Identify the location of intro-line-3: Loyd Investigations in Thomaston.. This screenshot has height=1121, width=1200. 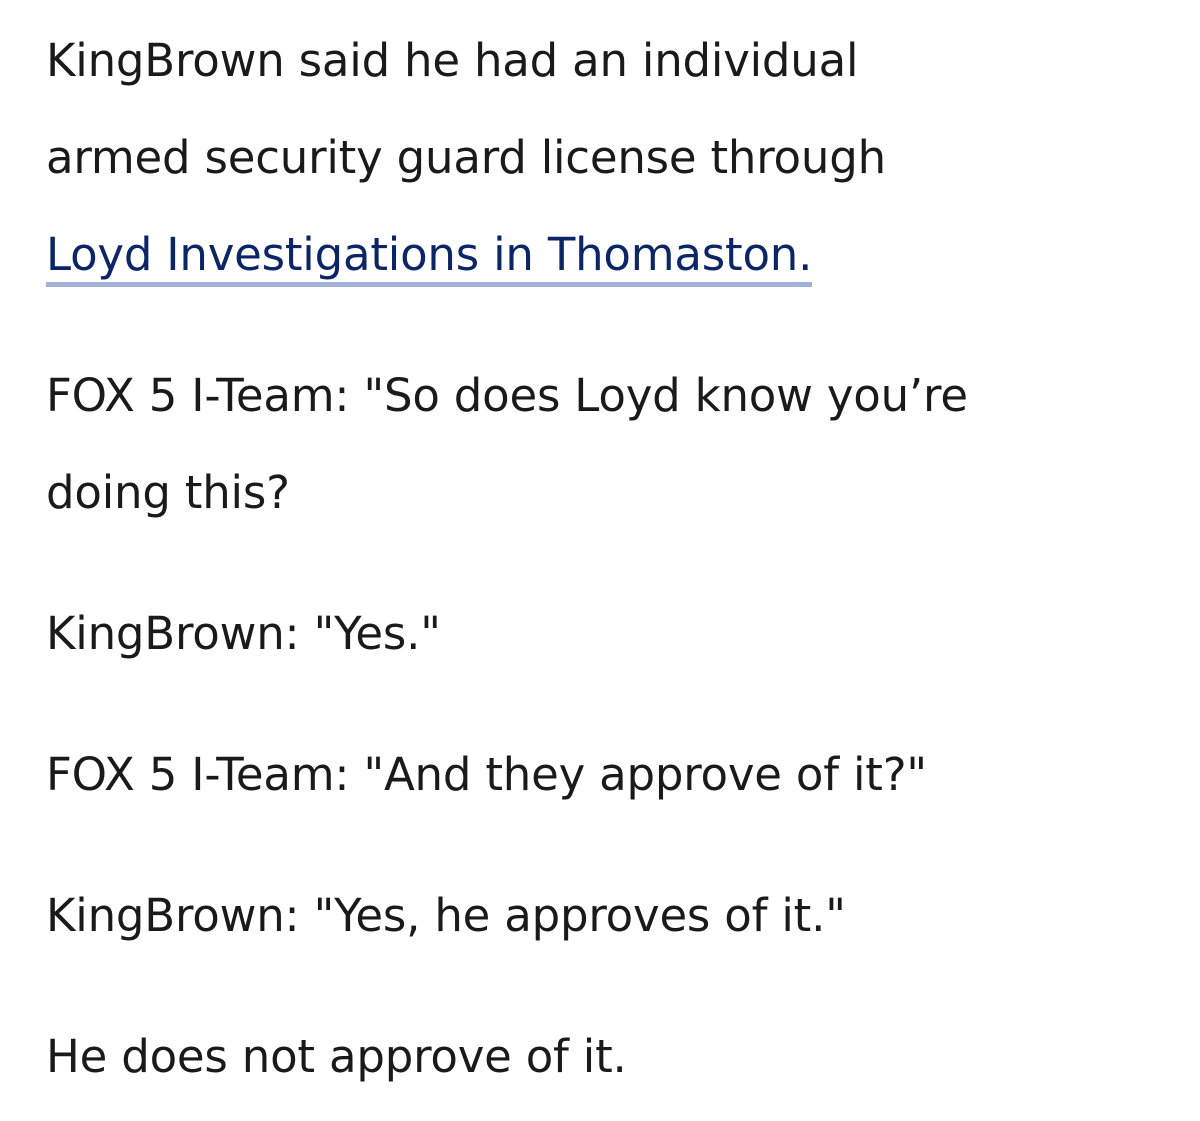
(616, 254).